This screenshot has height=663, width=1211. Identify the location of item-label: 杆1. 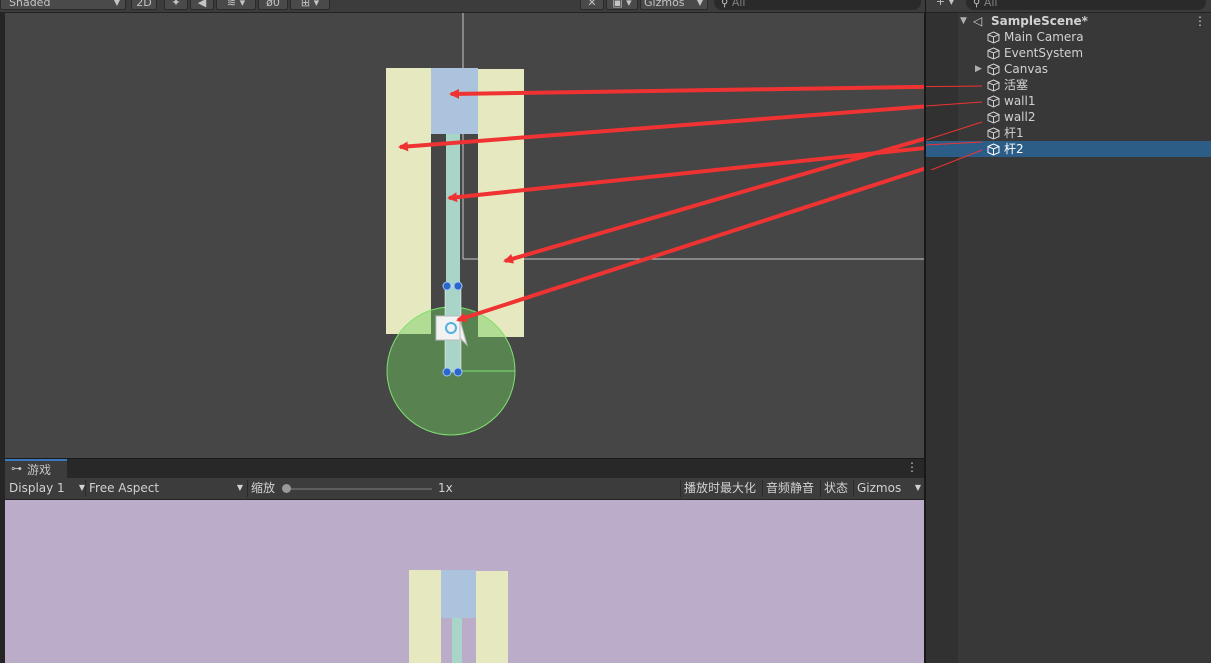
(1014, 133).